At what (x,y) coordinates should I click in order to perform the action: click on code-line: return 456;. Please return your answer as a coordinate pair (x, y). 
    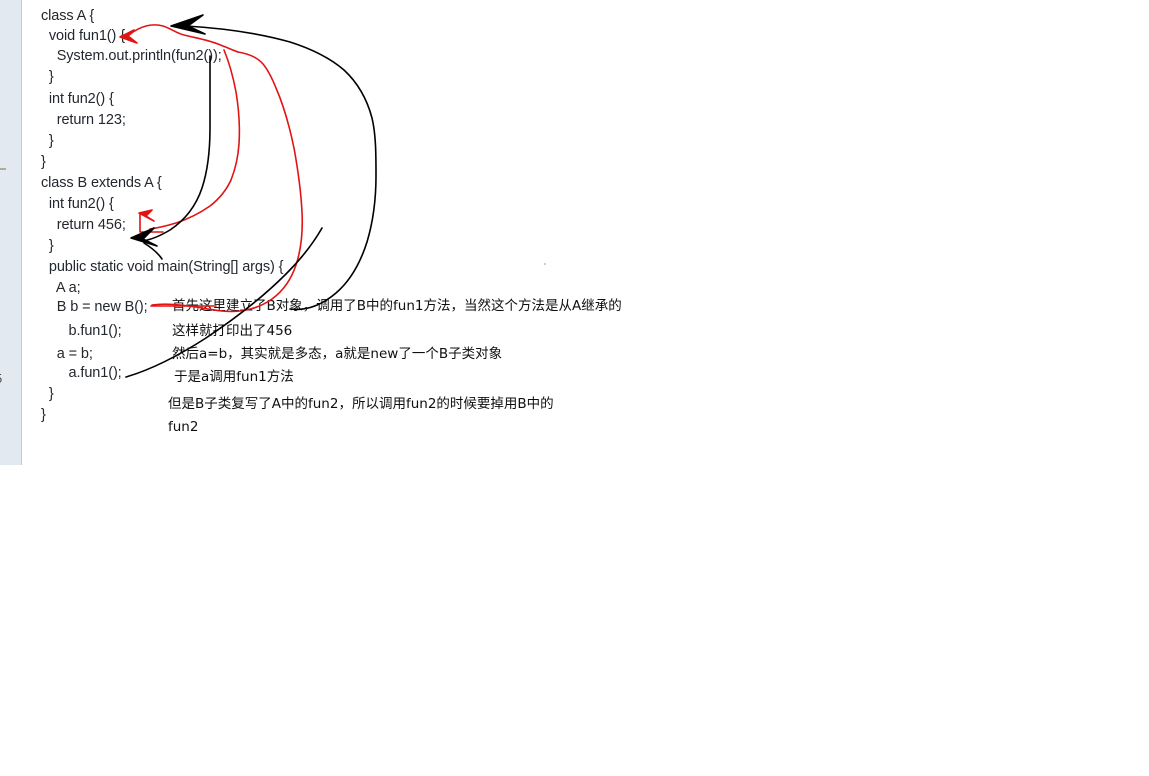
    Looking at the image, I should click on (83, 225).